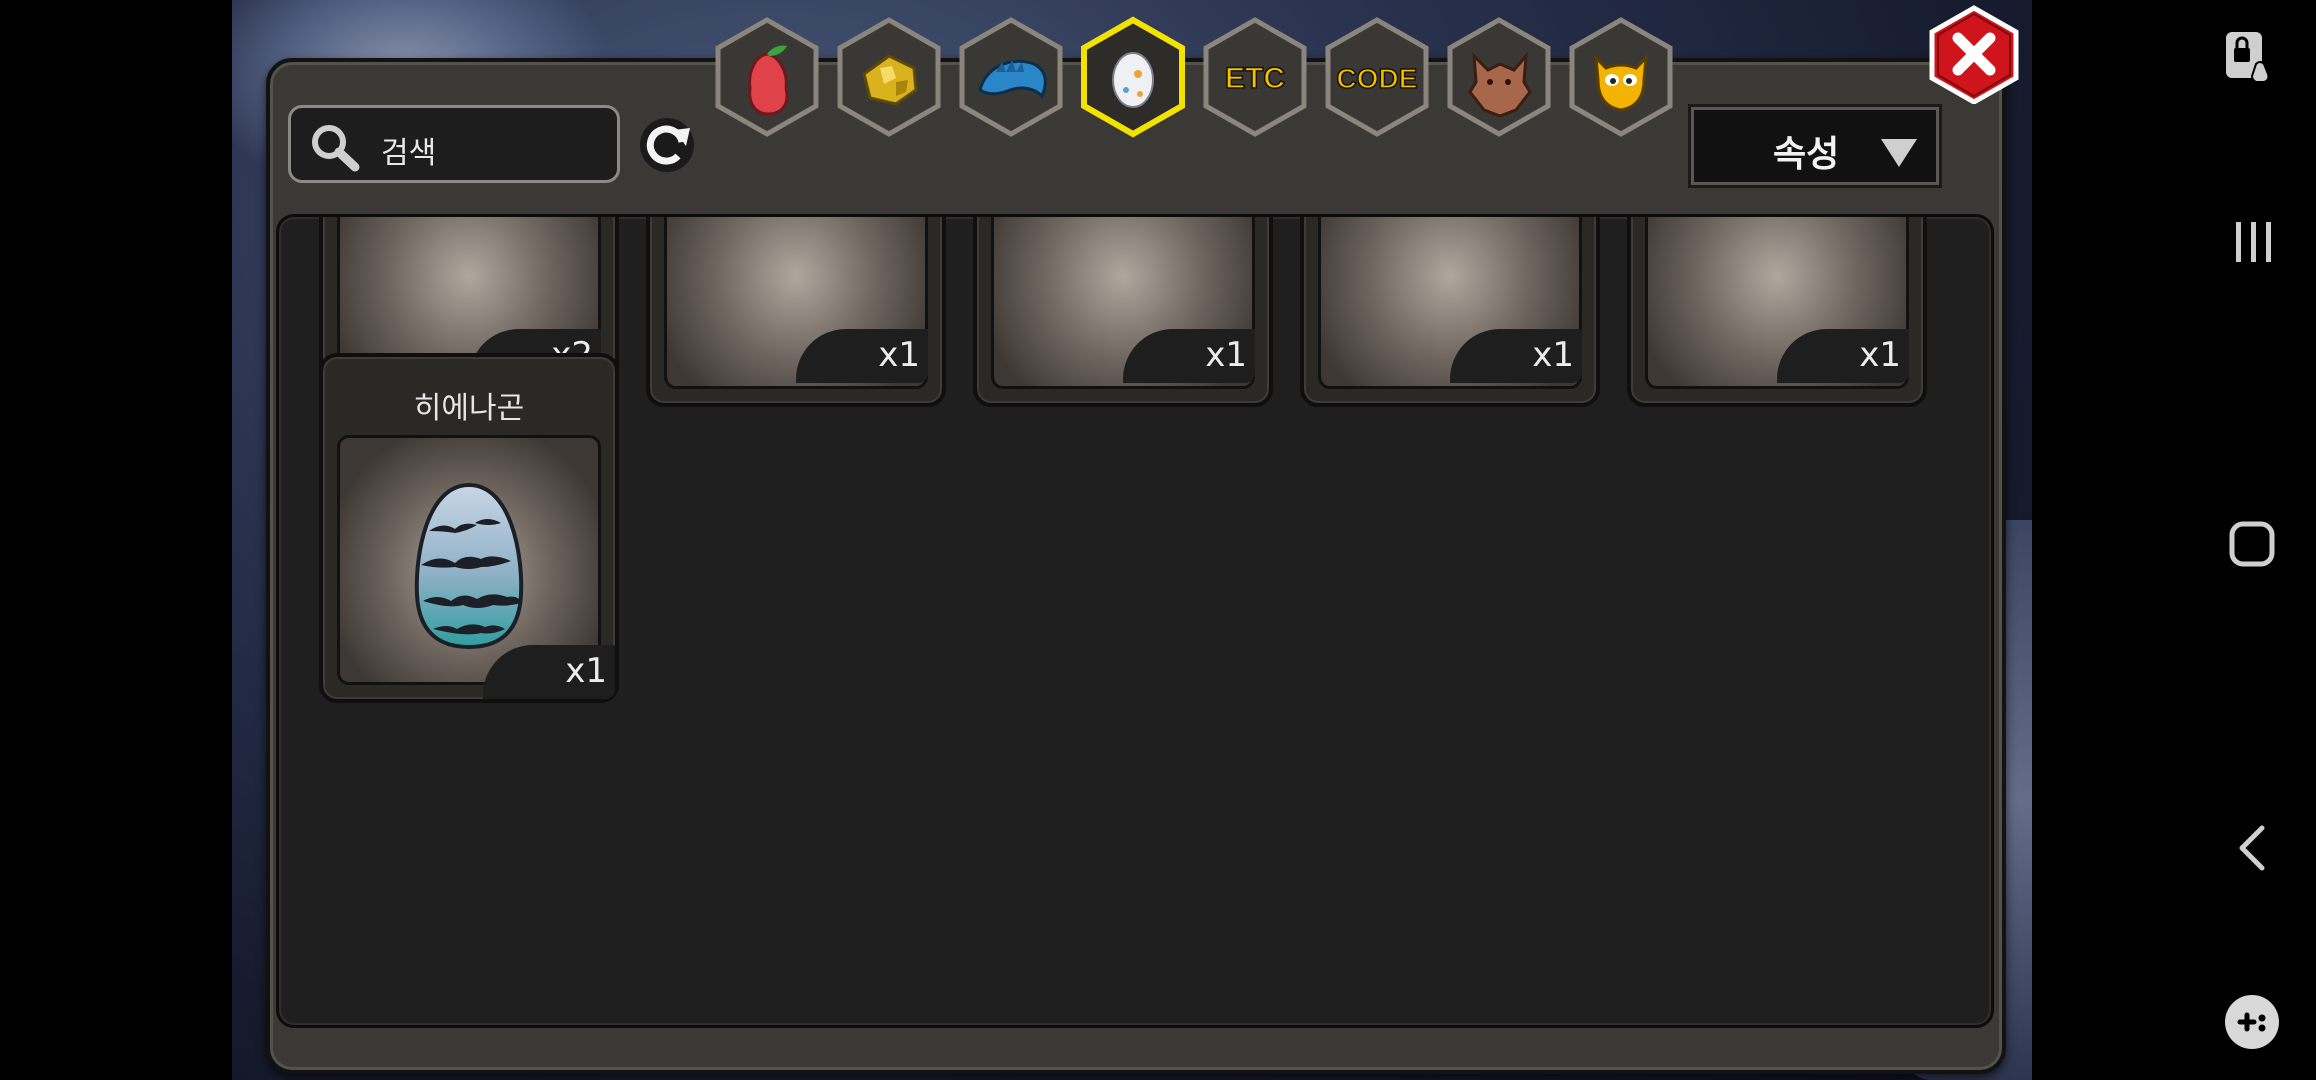 The image size is (2316, 1080). Describe the element at coordinates (2252, 544) in the screenshot. I see `home-icon` at that location.